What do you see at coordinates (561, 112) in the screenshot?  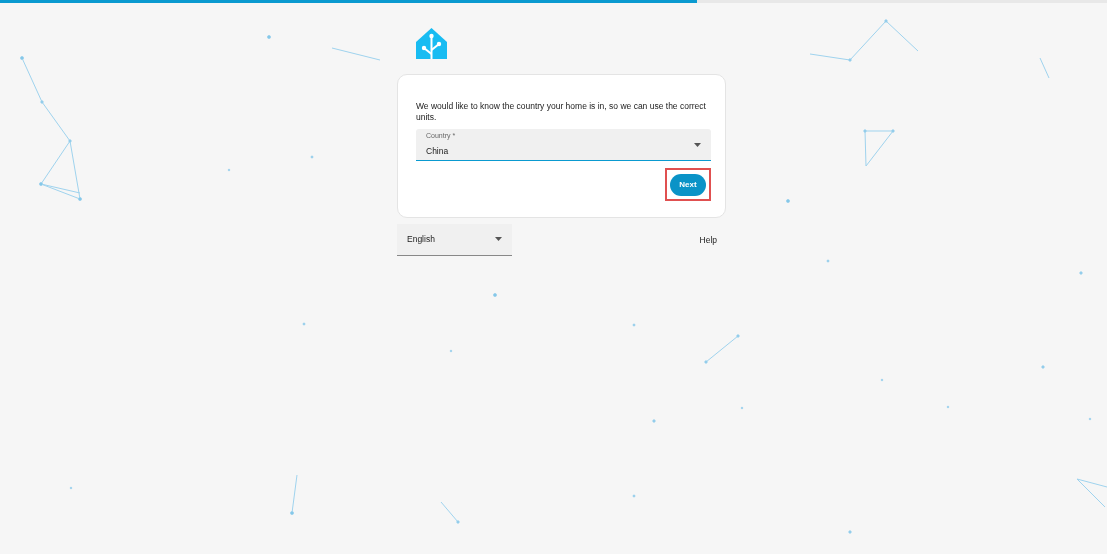 I see `country-prompt-text: We would like to know the country your home is in, so we can use the correct units.` at bounding box center [561, 112].